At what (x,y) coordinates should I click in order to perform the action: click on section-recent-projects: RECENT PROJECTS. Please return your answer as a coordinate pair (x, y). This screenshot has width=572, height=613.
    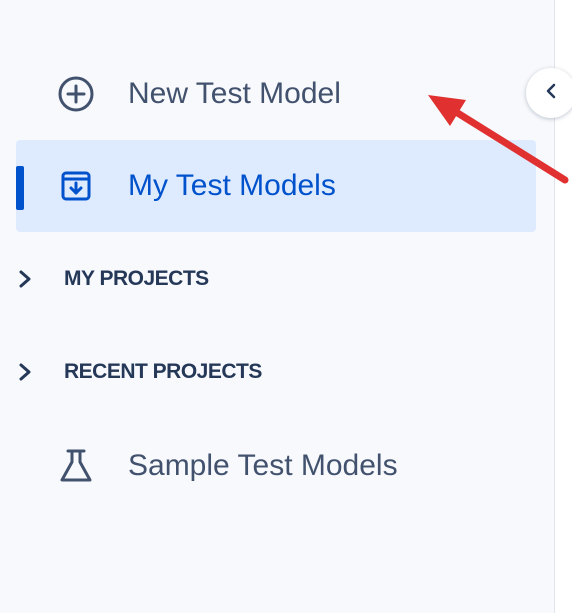
    Looking at the image, I should click on (264, 372).